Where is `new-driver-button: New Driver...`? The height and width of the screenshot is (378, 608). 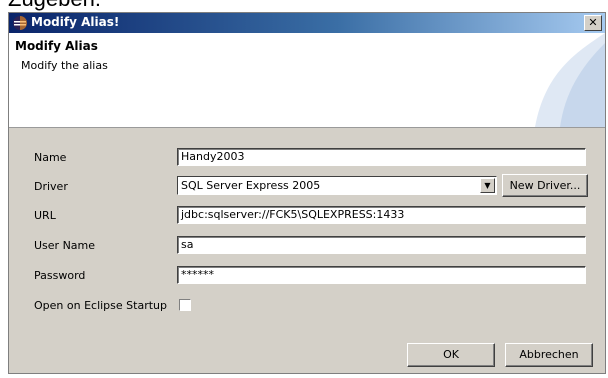
new-driver-button: New Driver... is located at coordinates (545, 185).